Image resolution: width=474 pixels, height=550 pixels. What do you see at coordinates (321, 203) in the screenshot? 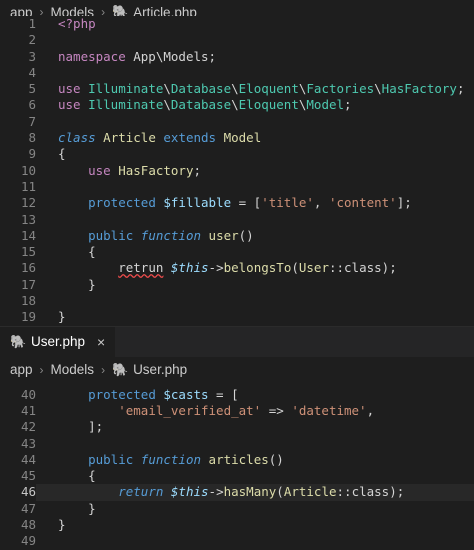
I see `code-token: ,` at bounding box center [321, 203].